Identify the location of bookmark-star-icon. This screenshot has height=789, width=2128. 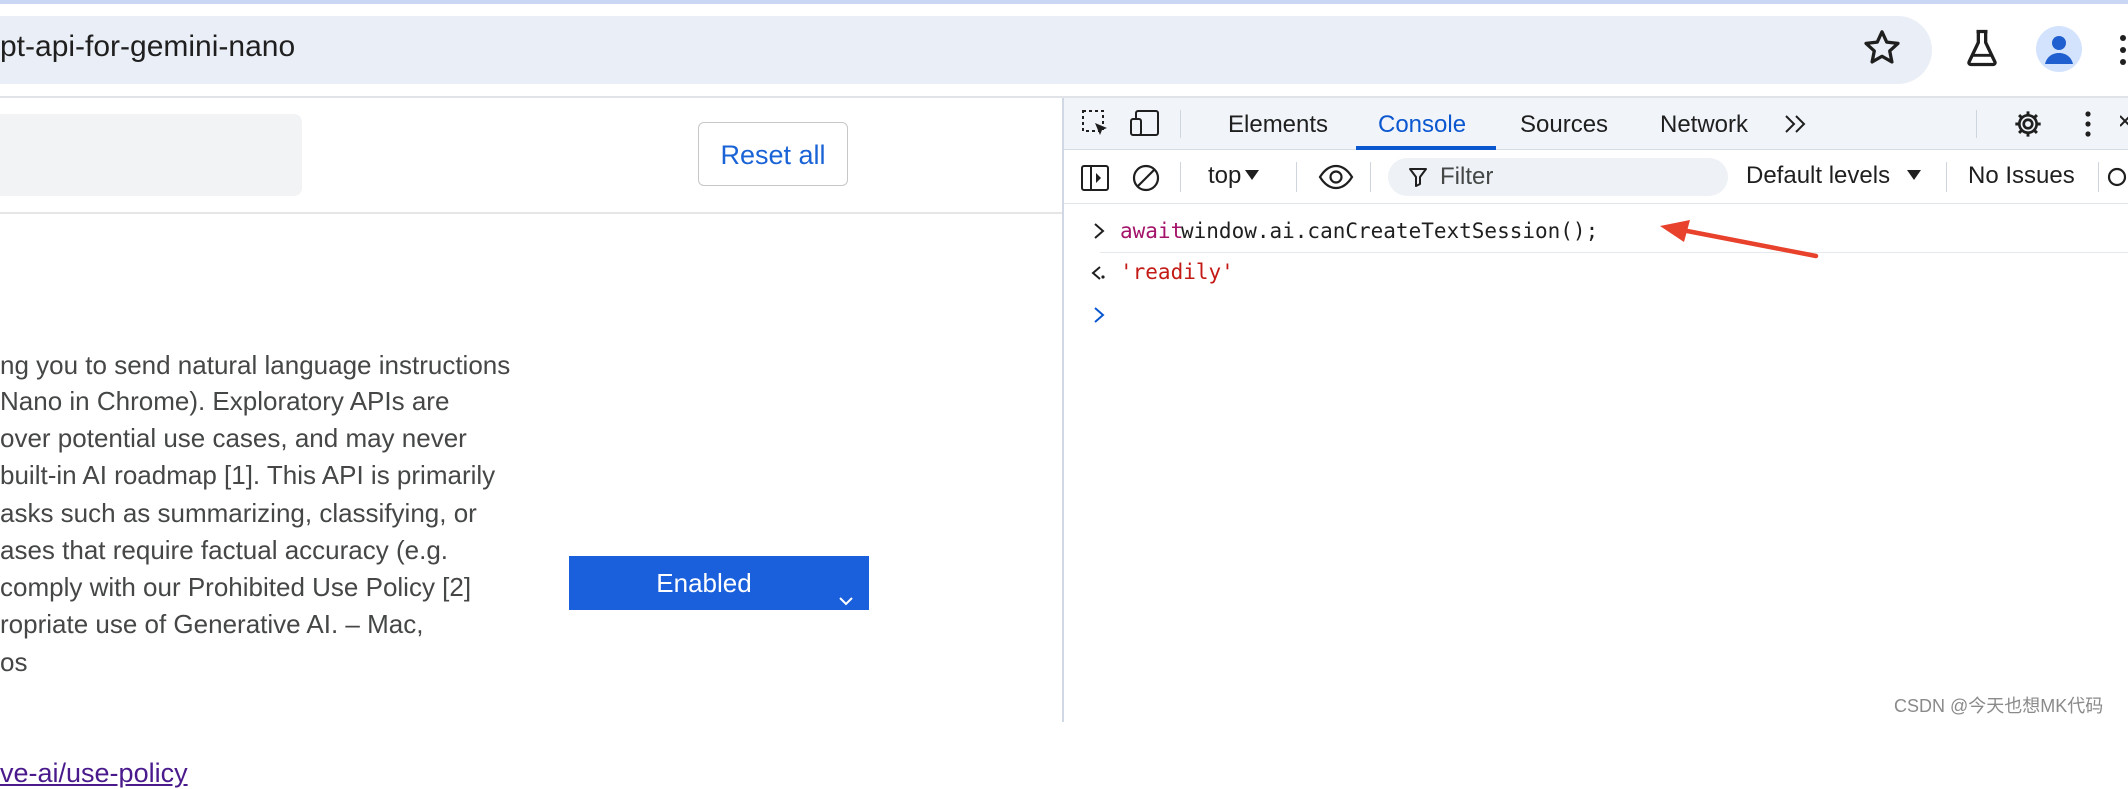
(1882, 48).